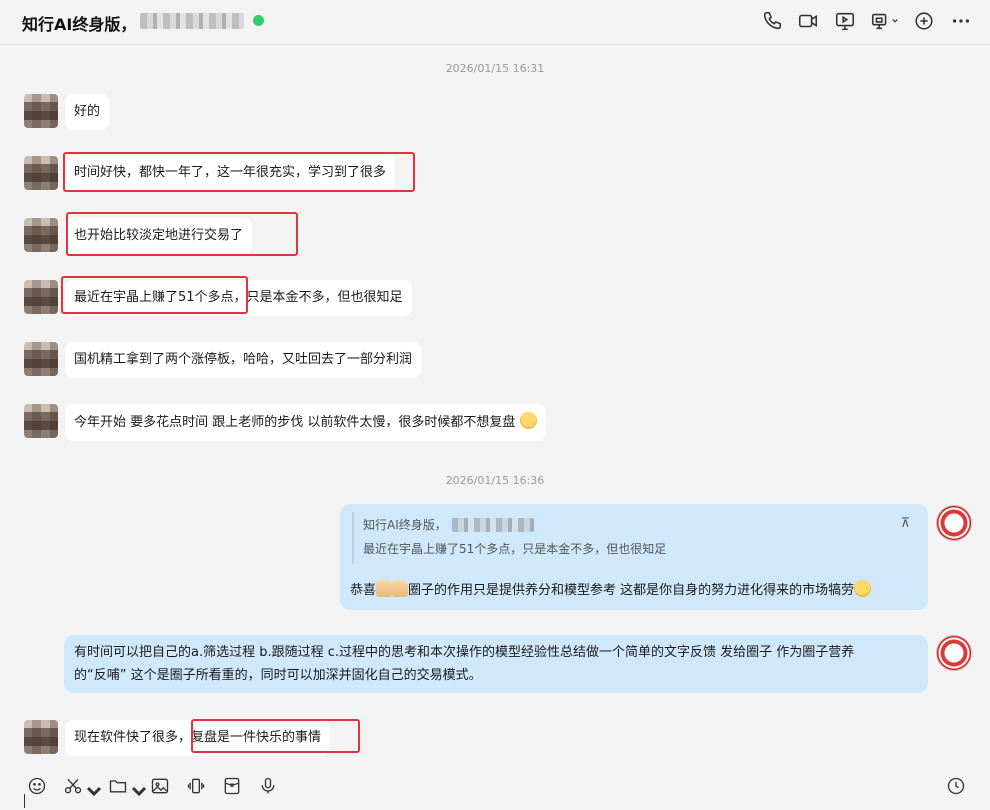 This screenshot has height=810, width=990. What do you see at coordinates (772, 21) in the screenshot?
I see `phone-icon` at bounding box center [772, 21].